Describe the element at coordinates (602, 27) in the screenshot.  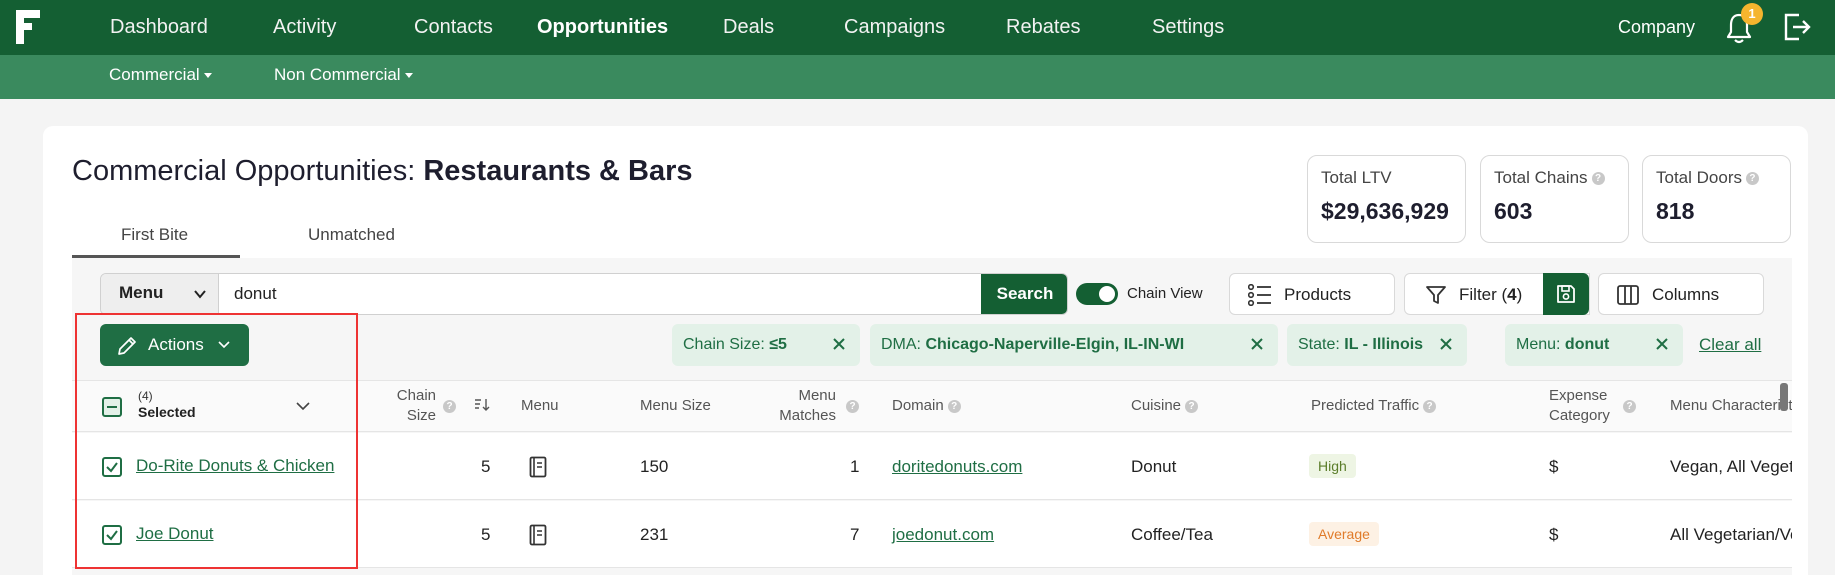
I see `nav-opportunities: Opportunities` at that location.